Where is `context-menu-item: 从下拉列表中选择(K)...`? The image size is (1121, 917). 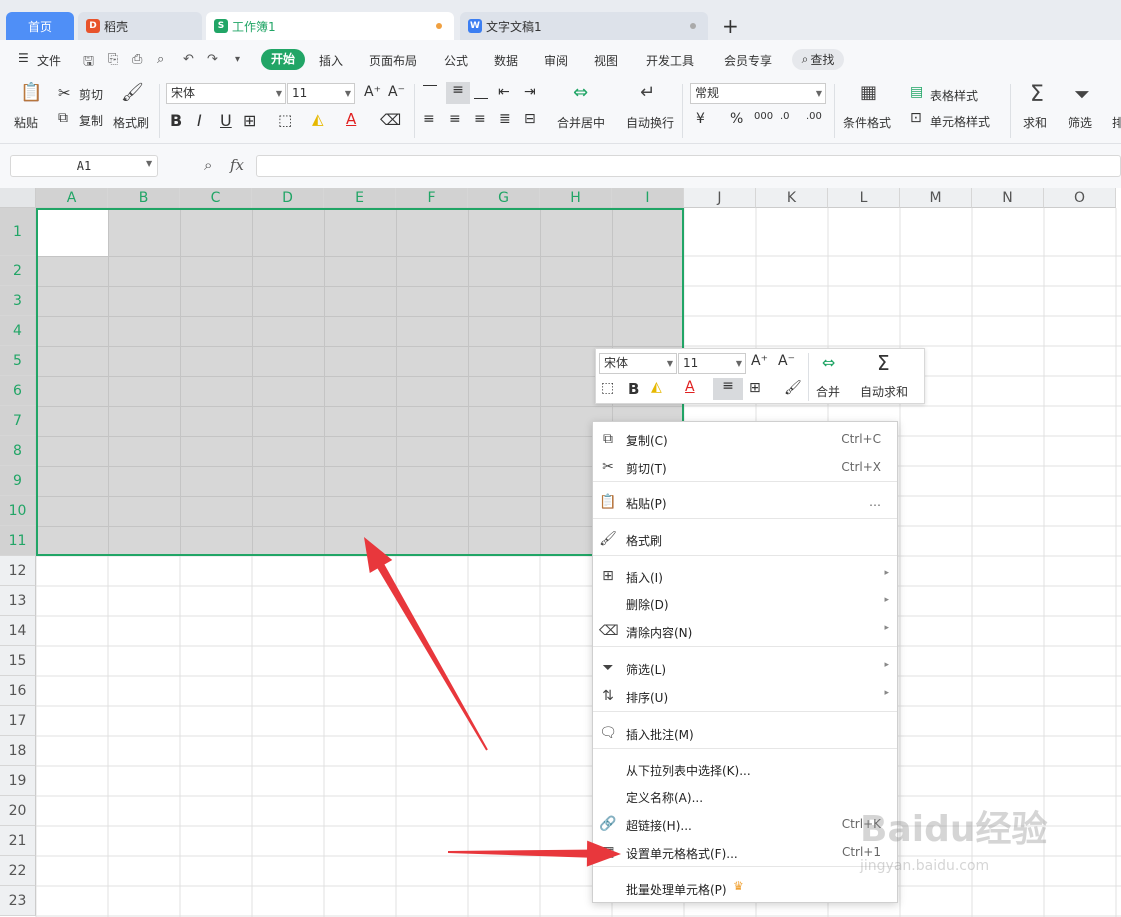 context-menu-item: 从下拉列表中选择(K)... is located at coordinates (745, 769).